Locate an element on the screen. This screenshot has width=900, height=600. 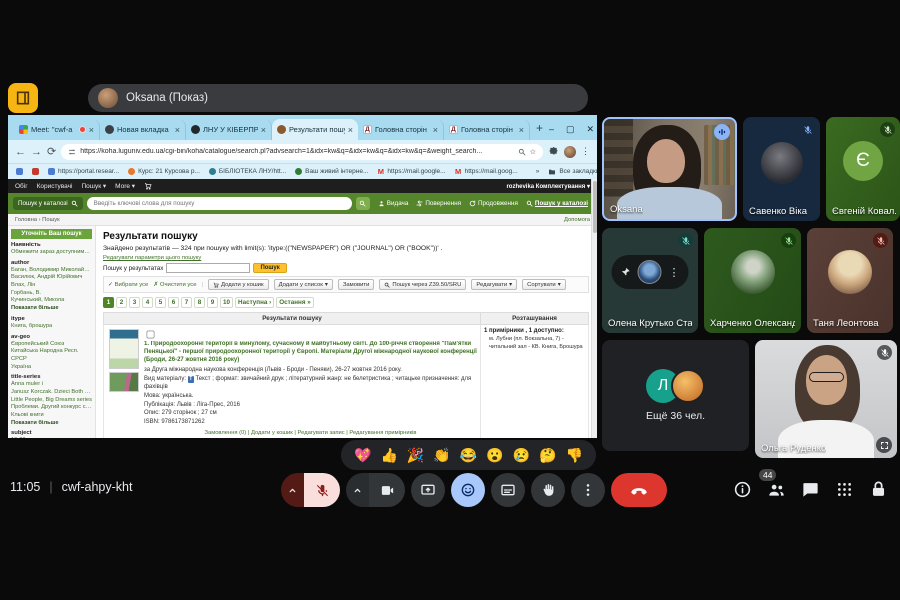
reaction-heart: 💖 is located at coordinates (362, 455).